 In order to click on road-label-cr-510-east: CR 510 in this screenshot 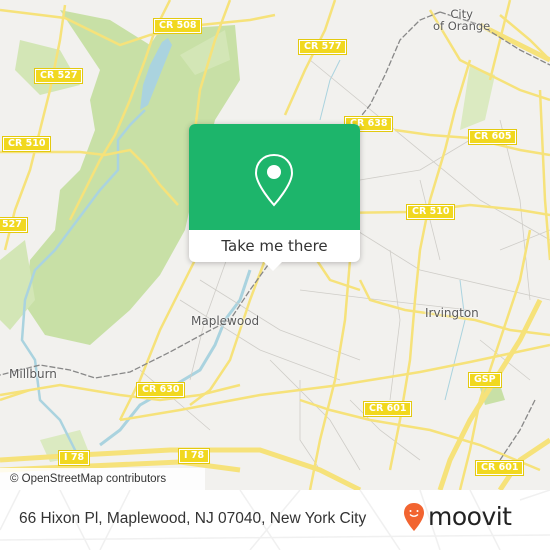, I will do `click(430, 212)`.